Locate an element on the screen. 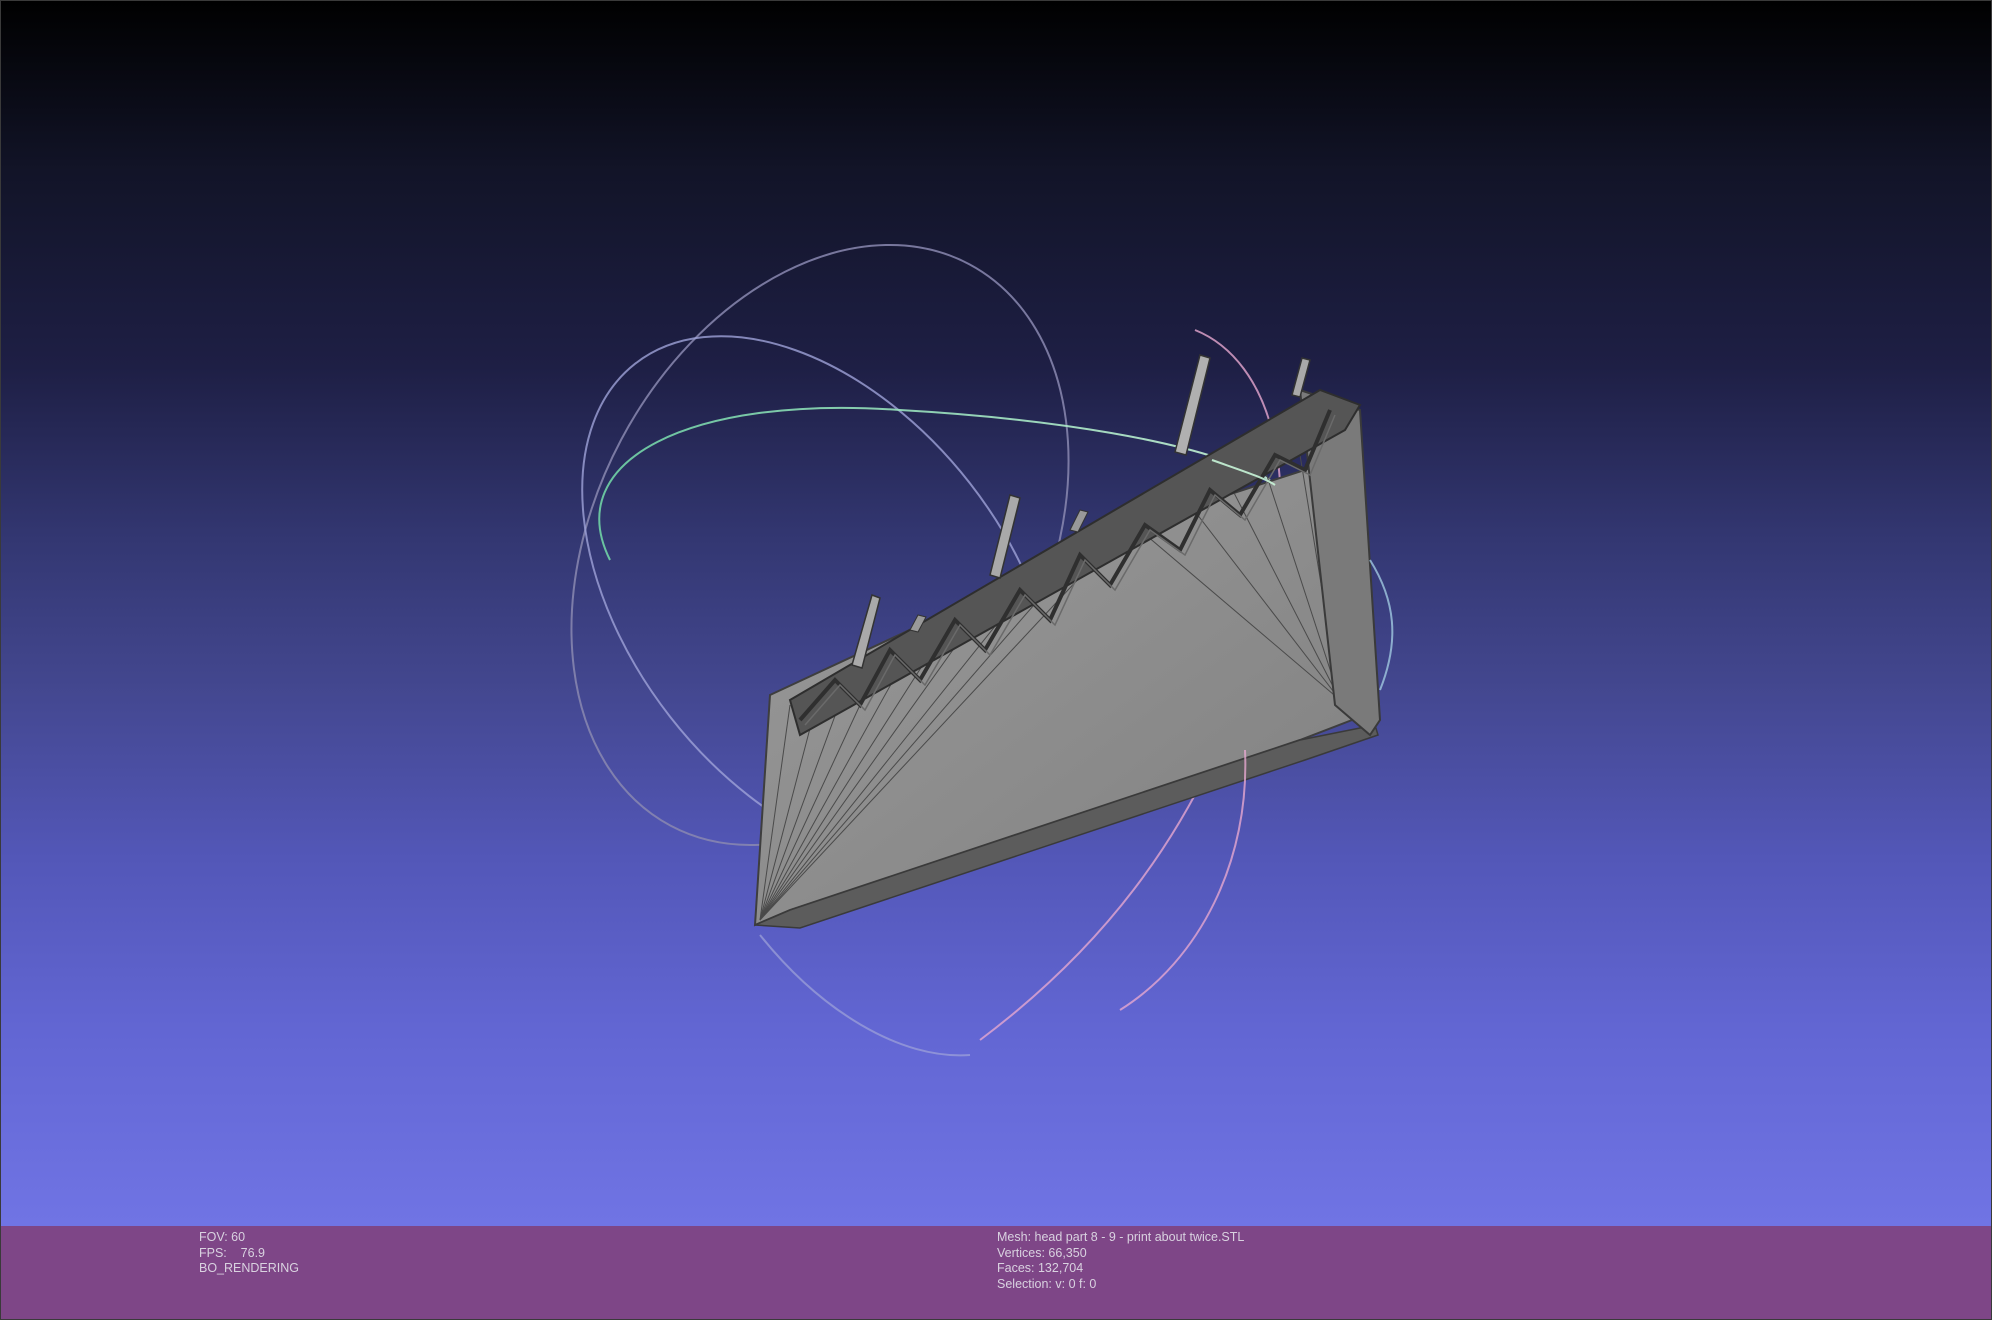 This screenshot has height=1320, width=1992. vertex-count: Vertices: 66,350 is located at coordinates (1042, 1252).